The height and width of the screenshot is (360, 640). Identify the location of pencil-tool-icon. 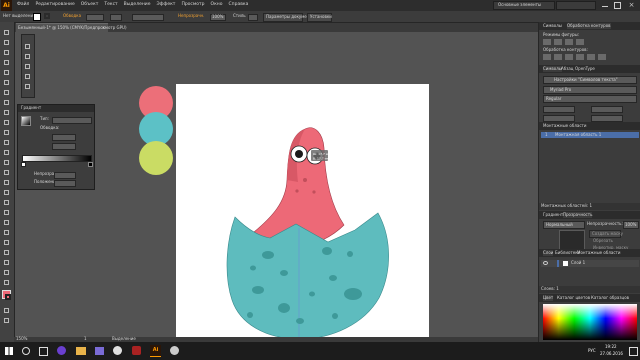
(6, 112).